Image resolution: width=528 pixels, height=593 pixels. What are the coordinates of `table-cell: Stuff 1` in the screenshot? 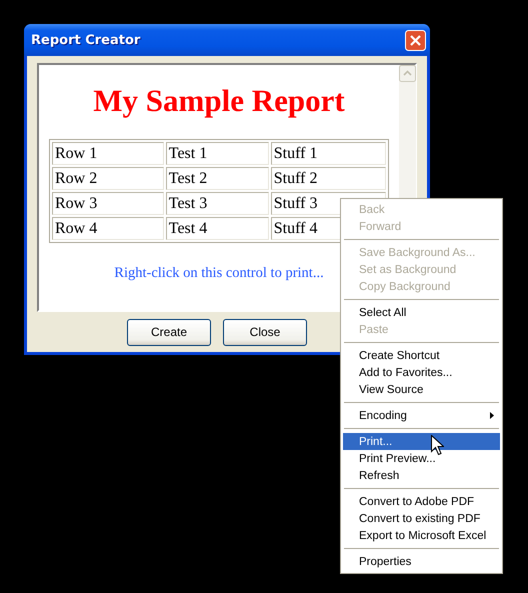 It's located at (328, 153).